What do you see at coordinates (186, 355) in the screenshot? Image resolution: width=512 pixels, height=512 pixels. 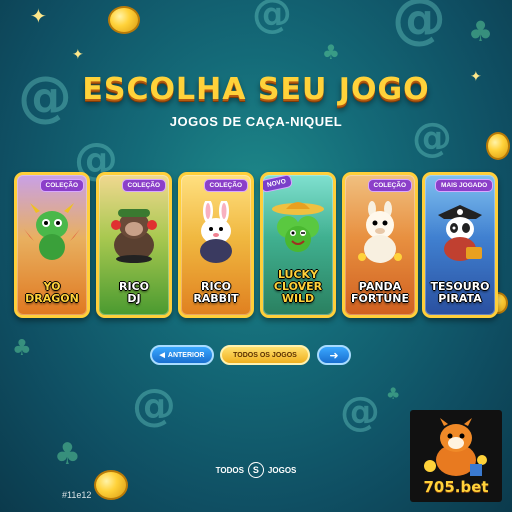 I see `previous-label: ANTERIOR` at bounding box center [186, 355].